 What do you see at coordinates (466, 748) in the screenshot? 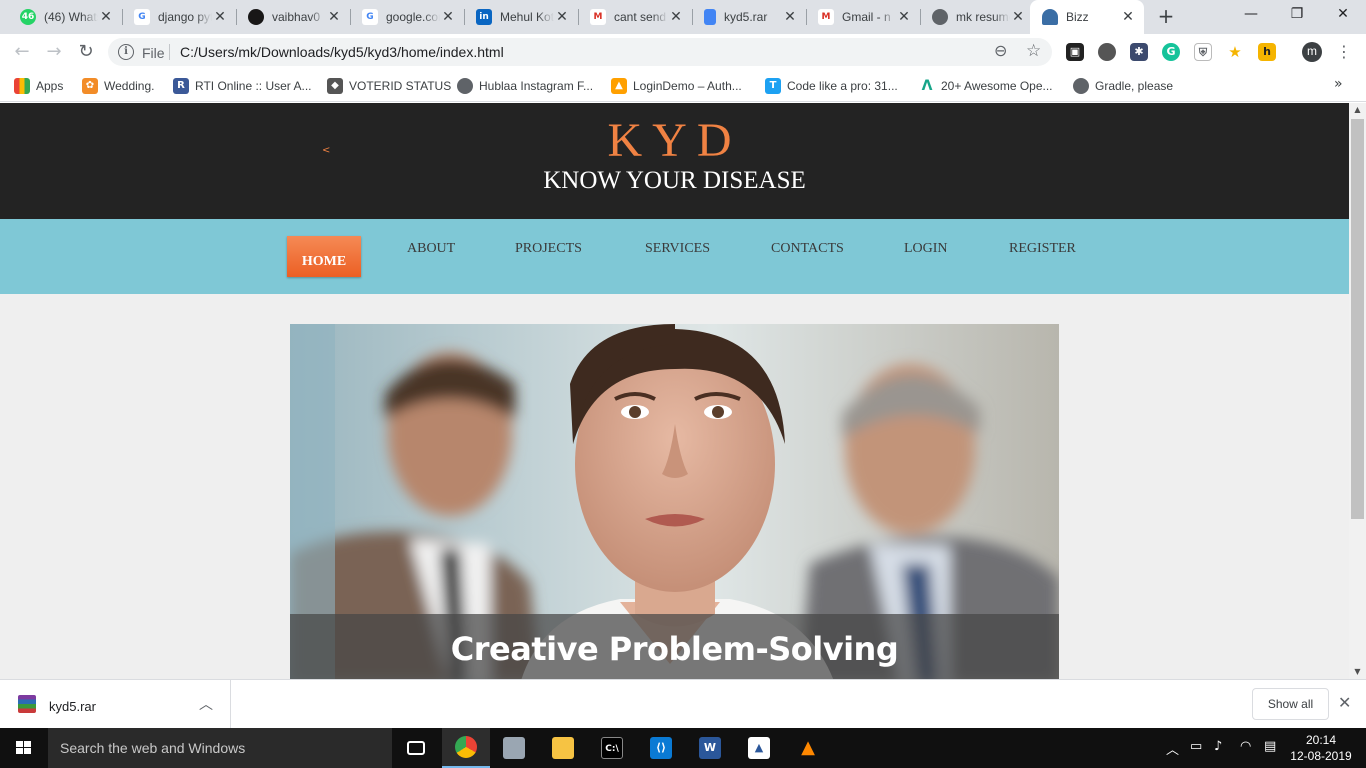
I see `chrome-icon` at bounding box center [466, 748].